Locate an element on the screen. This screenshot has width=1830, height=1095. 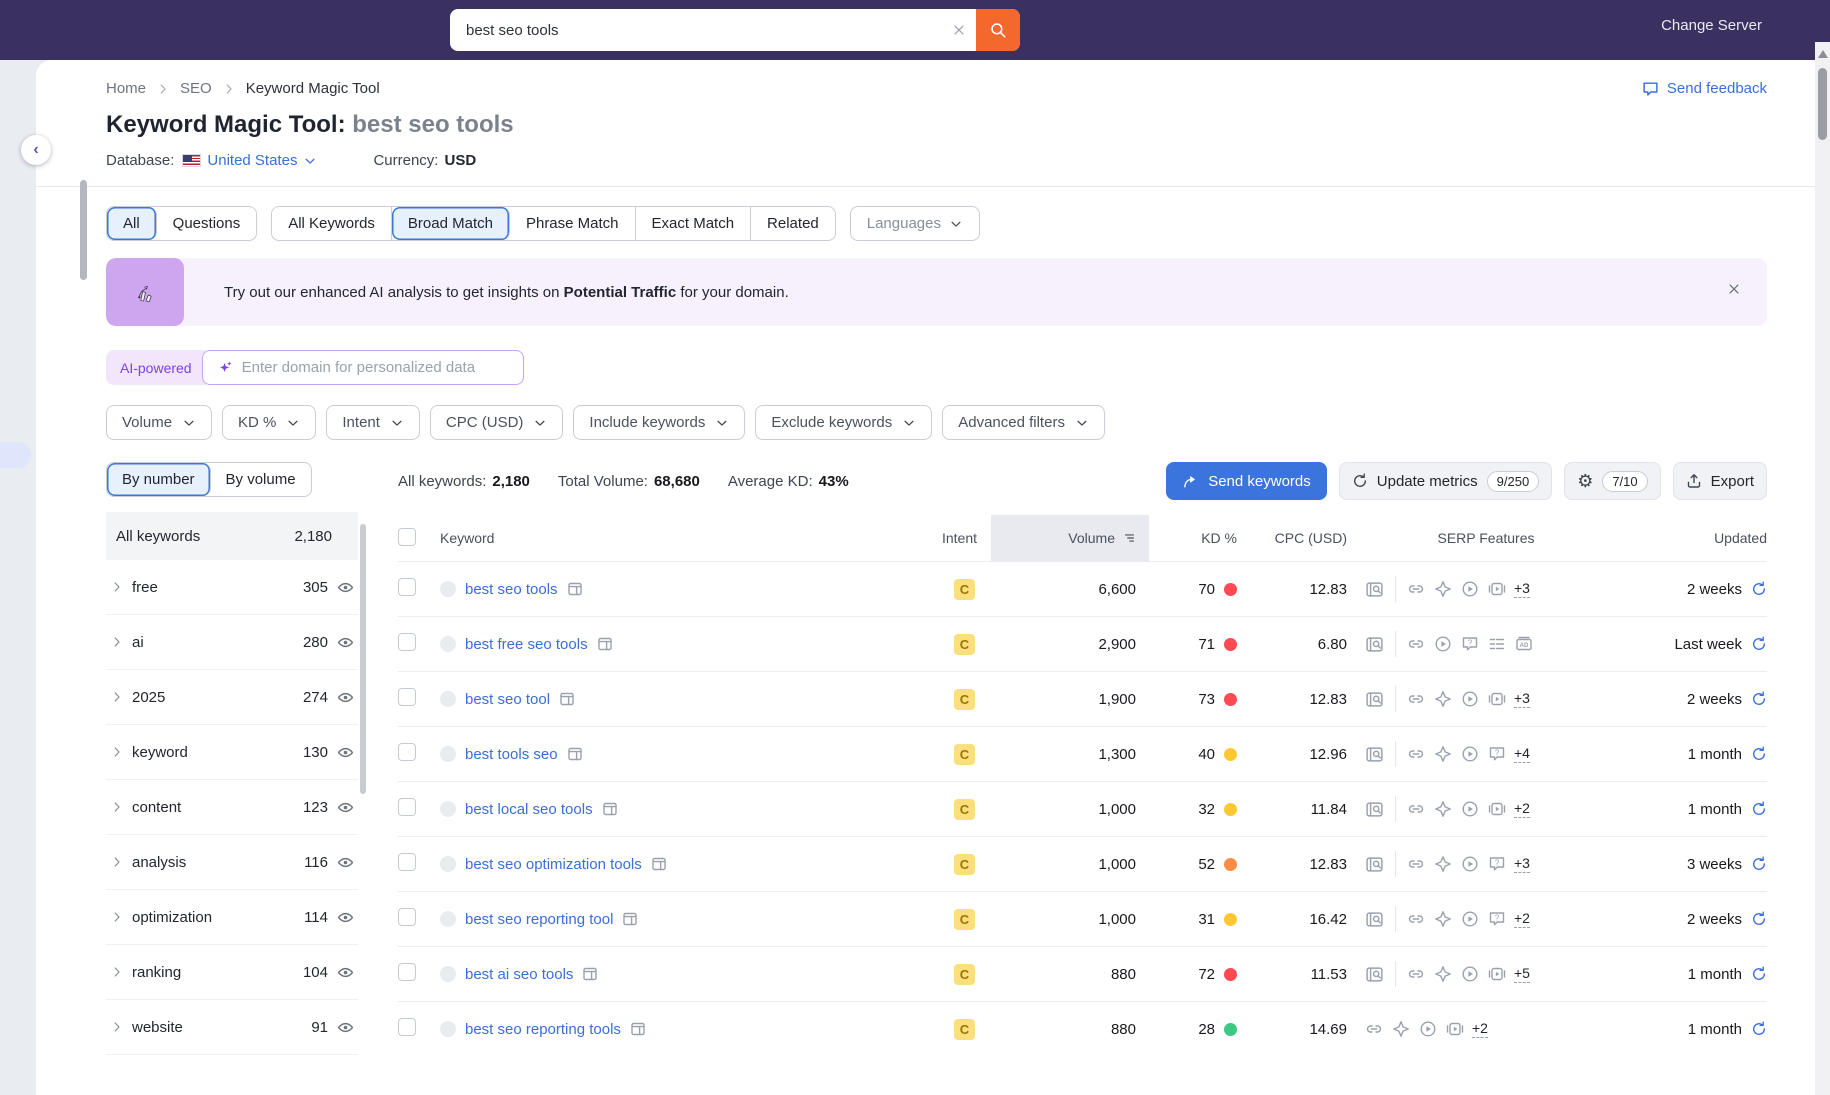
col-updated: Updated is located at coordinates (1692, 538).